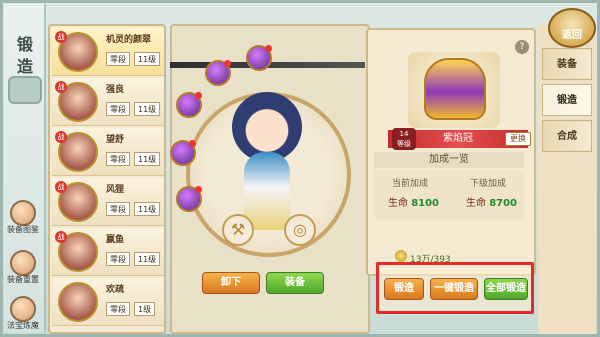 This screenshot has height=337, width=600. What do you see at coordinates (300, 230) in the screenshot?
I see `ring-slot-icon: ◎` at bounding box center [300, 230].